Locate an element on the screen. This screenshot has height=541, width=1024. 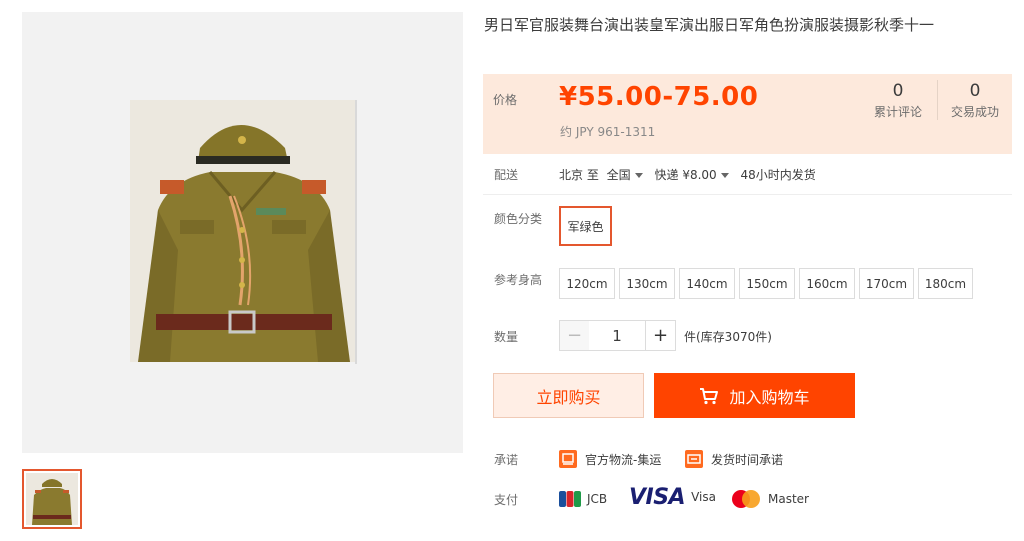
color-option-selected: 军绿色 is located at coordinates (585, 226).